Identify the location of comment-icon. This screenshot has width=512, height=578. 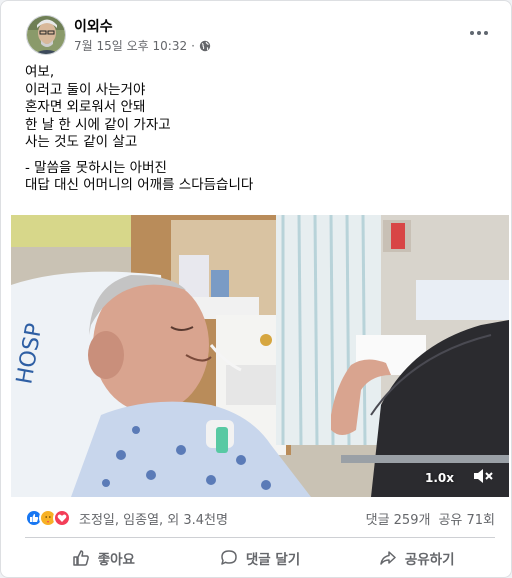
(229, 557).